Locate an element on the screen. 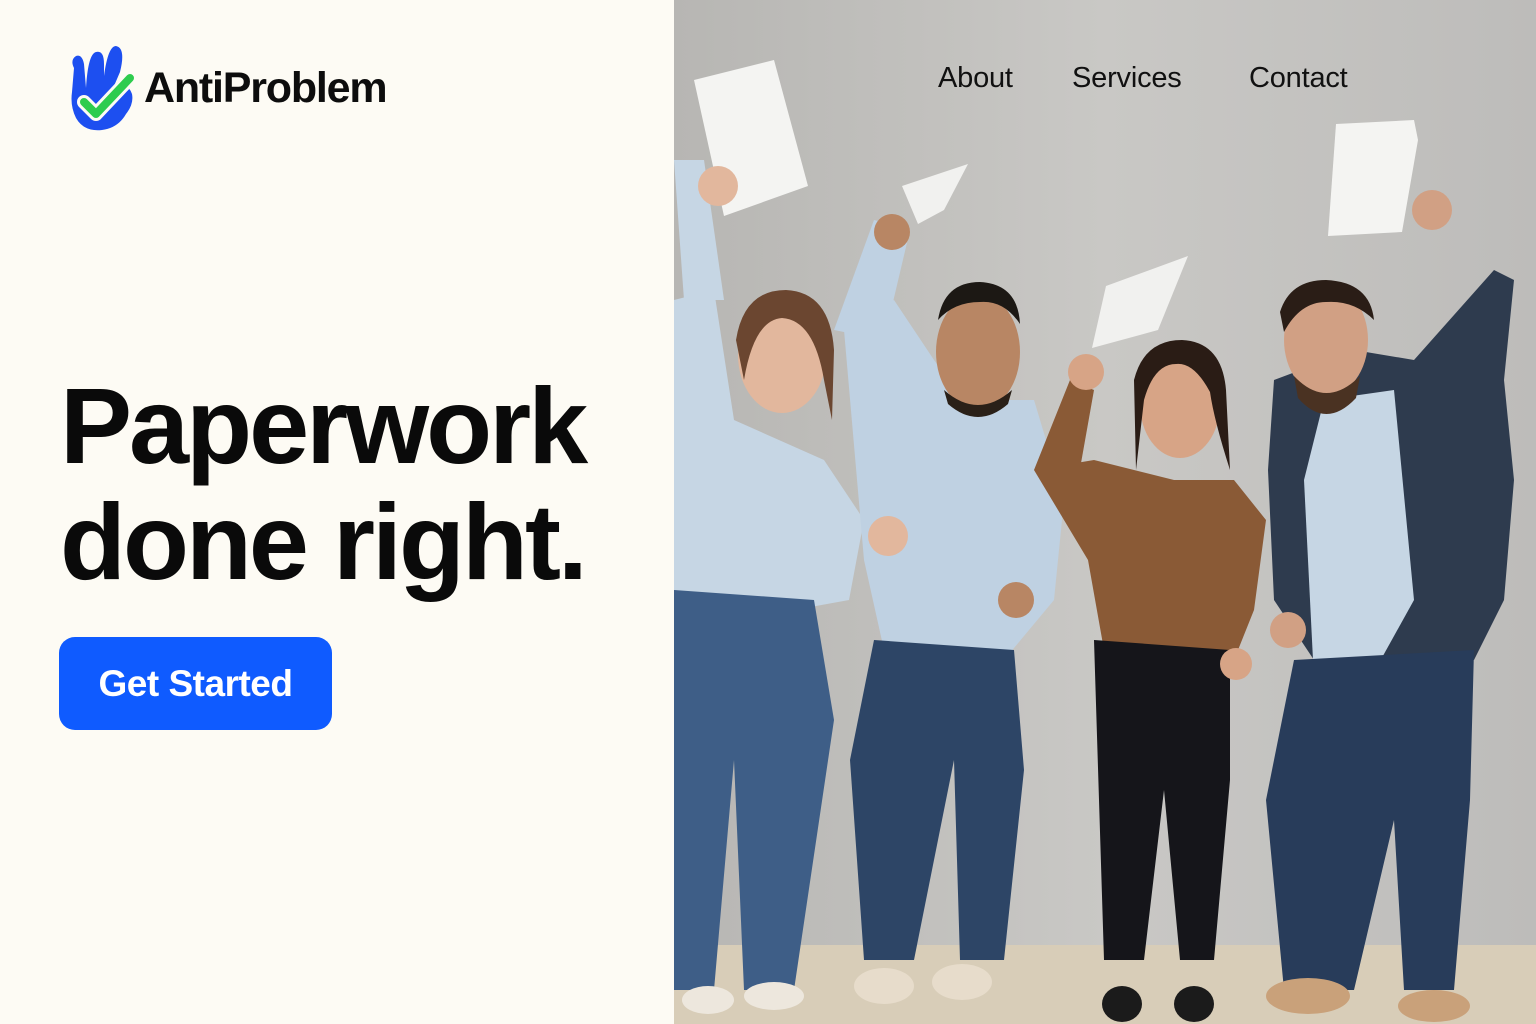 The width and height of the screenshot is (1536, 1024). nav-link-about: About is located at coordinates (975, 78).